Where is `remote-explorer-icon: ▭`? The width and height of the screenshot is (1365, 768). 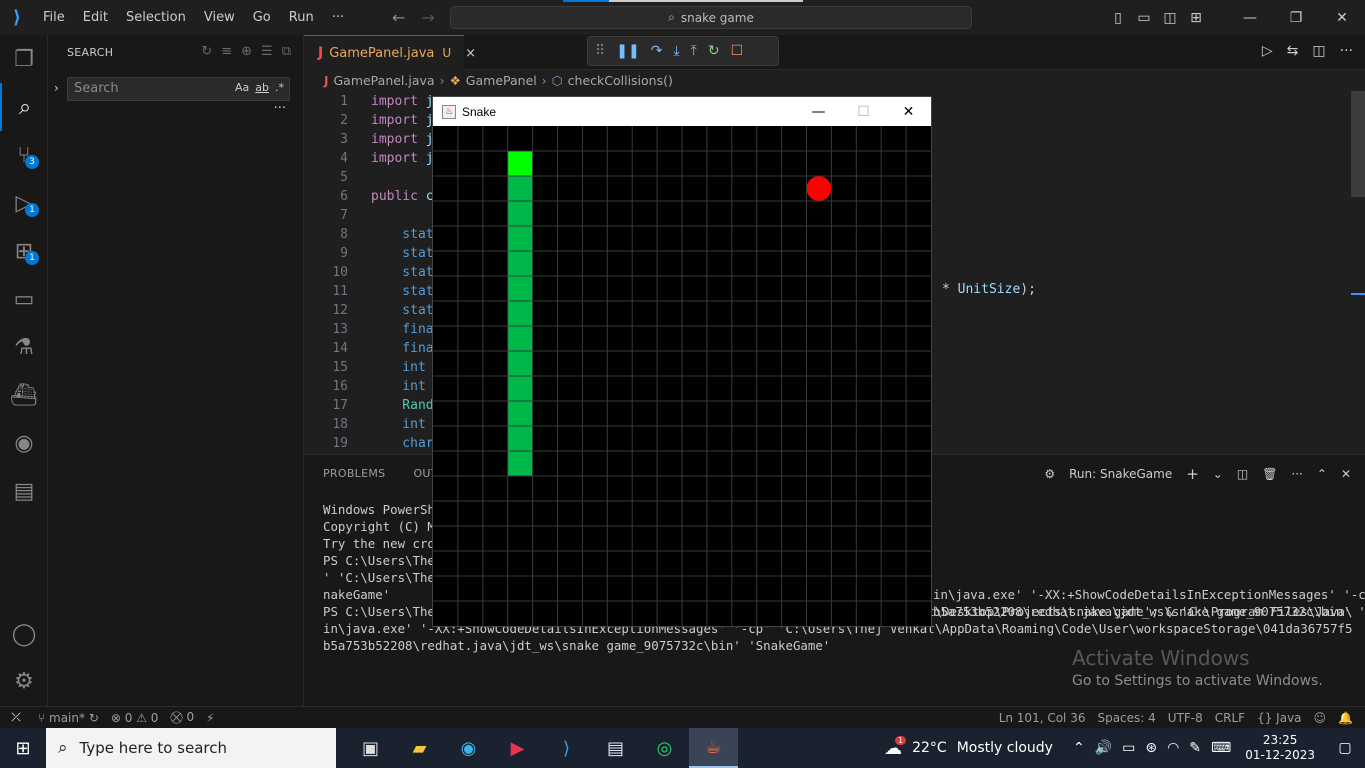 remote-explorer-icon: ▭ is located at coordinates (24, 299).